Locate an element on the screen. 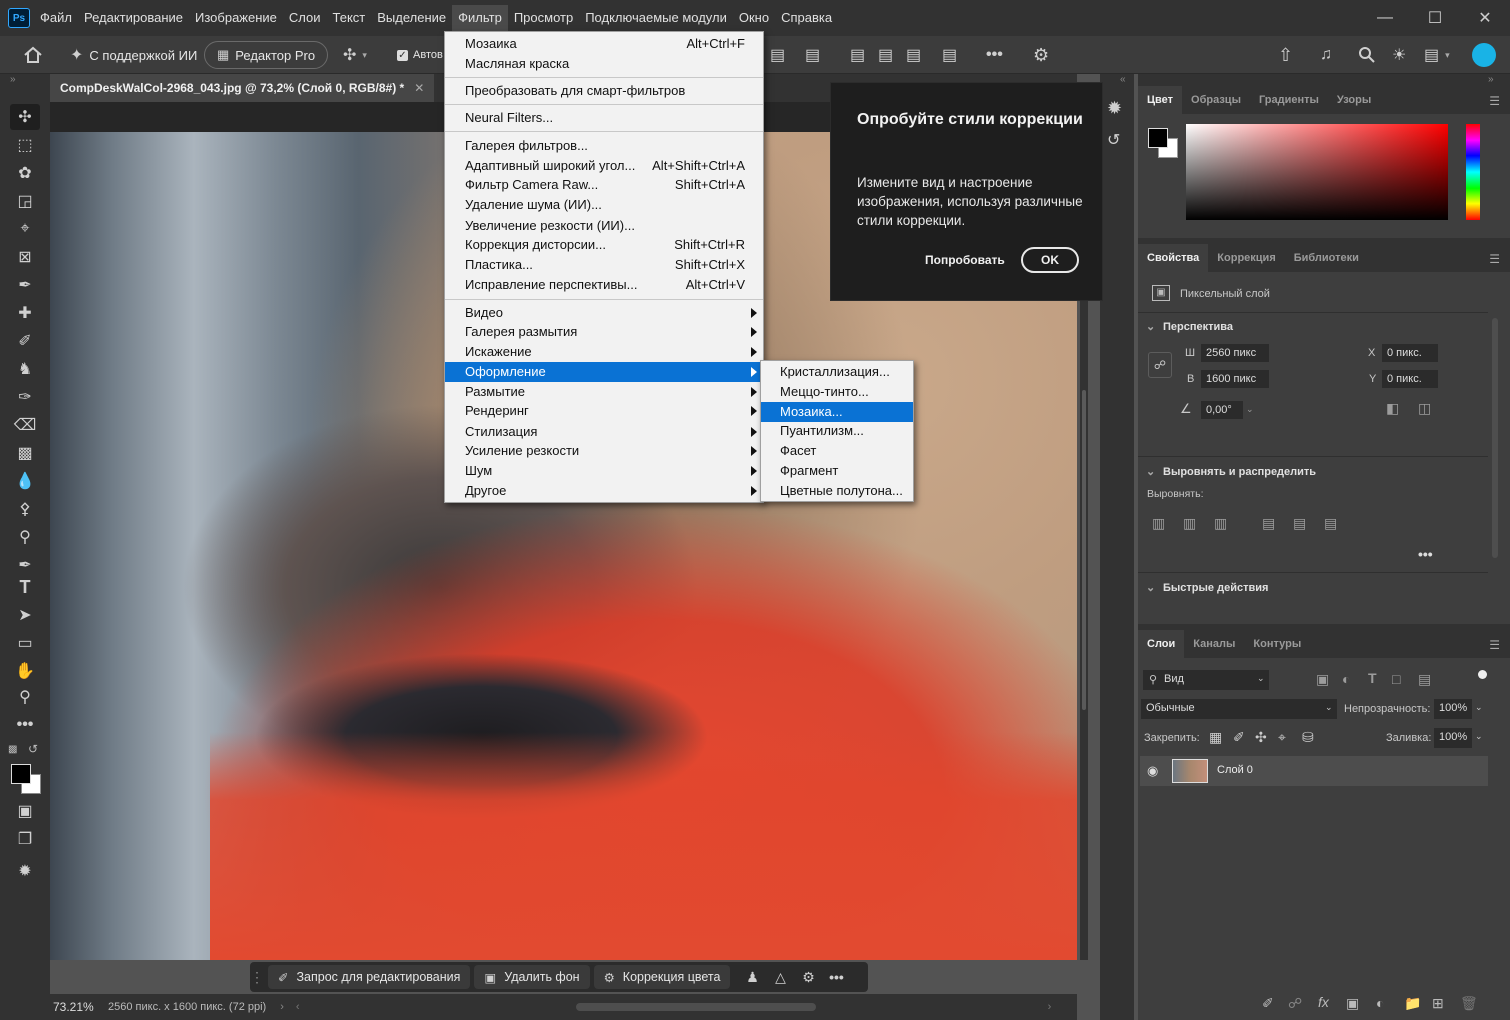 This screenshot has height=1020, width=1510. workspace-icon: ▤ ▾ is located at coordinates (1437, 55).